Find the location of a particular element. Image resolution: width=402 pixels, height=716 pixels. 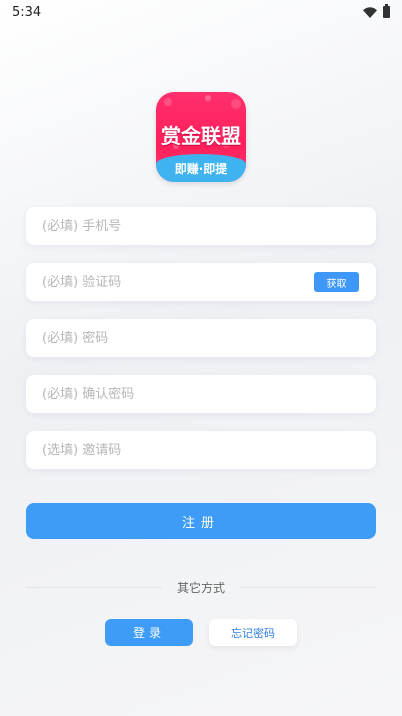

battery-icon is located at coordinates (386, 11).